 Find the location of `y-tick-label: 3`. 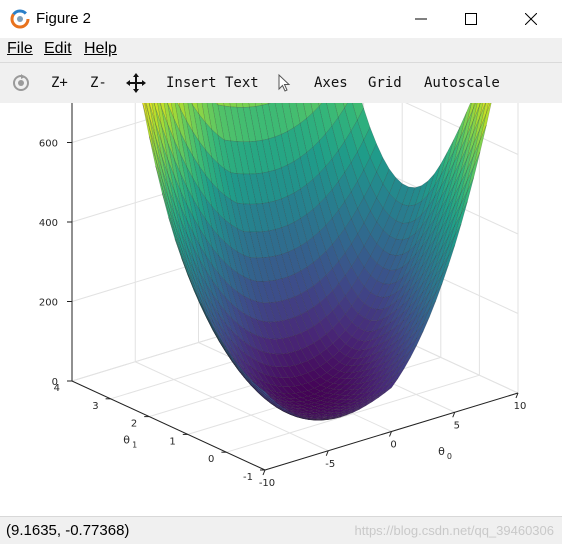

y-tick-label: 3 is located at coordinates (95, 406).